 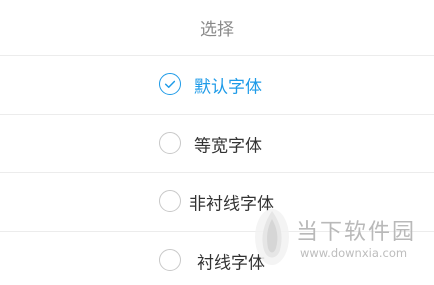 I want to click on dialog-title: 选择, so click(x=217, y=30).